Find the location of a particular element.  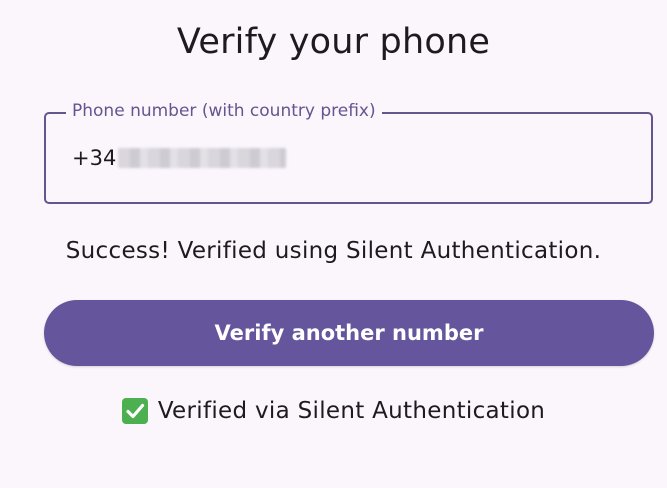

phone-number-label: Phone number (with country prefix) is located at coordinates (224, 111).